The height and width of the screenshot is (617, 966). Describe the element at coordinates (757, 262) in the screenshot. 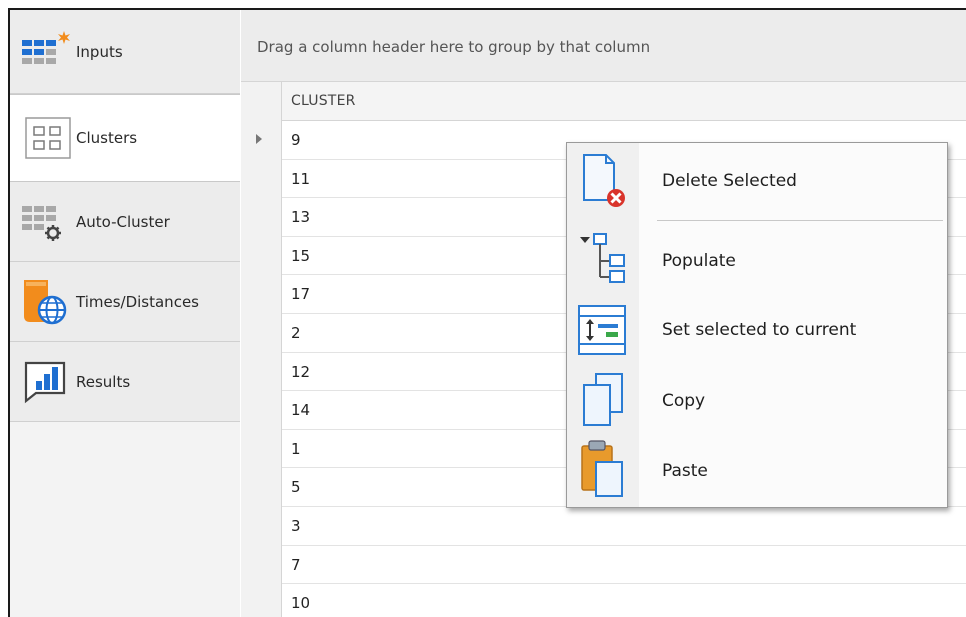

I see `menu-item-populate: Populate` at that location.